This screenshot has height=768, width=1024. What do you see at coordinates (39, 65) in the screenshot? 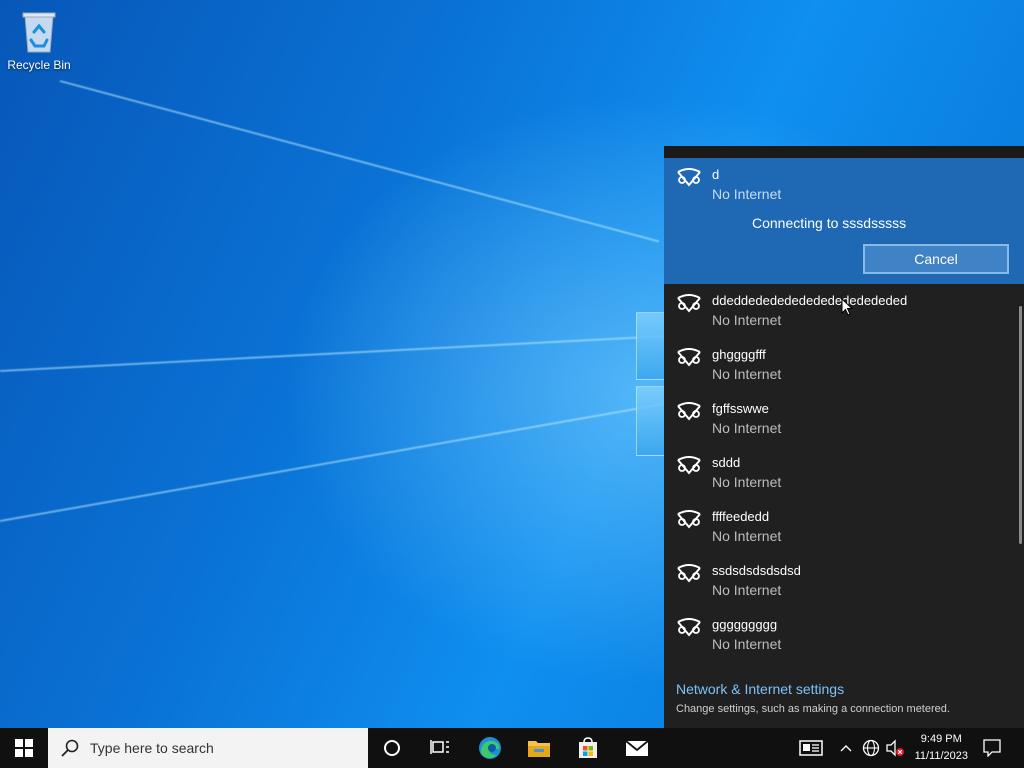
I see `recycle-bin-label: Recycle Bin` at bounding box center [39, 65].